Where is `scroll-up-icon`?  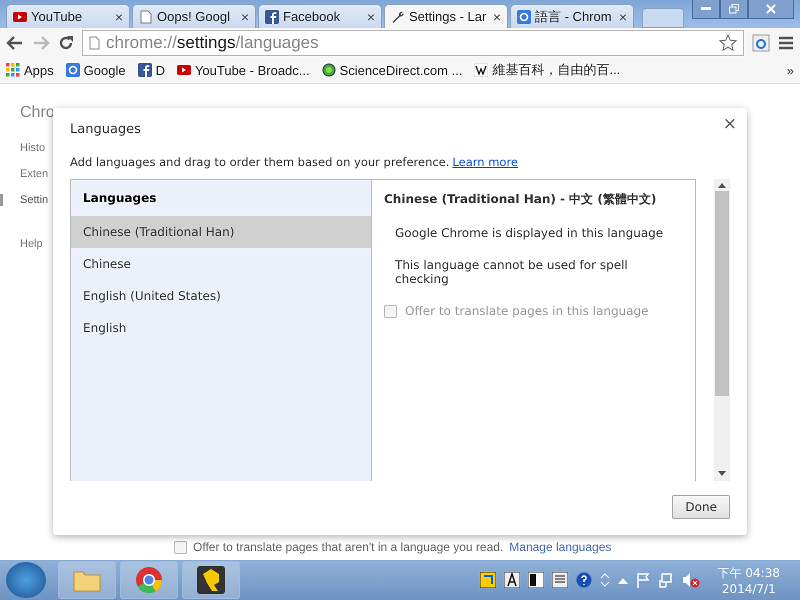
scroll-up-icon is located at coordinates (722, 185).